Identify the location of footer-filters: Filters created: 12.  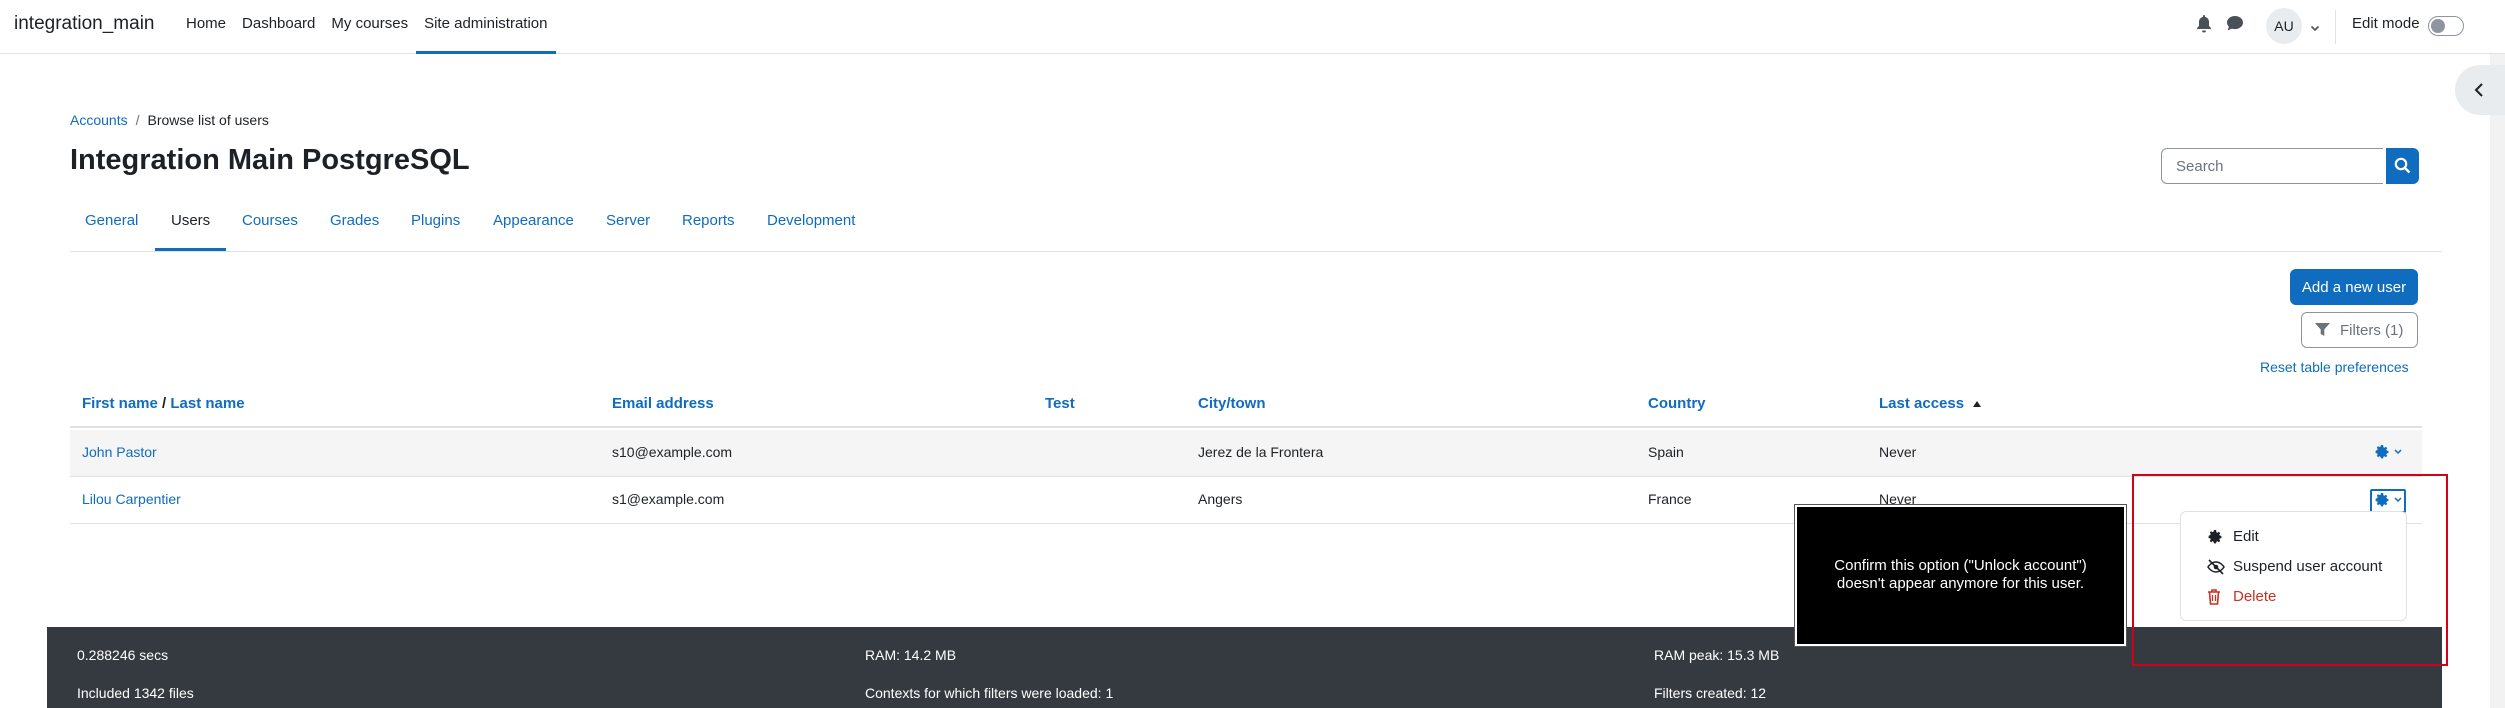
(1710, 693).